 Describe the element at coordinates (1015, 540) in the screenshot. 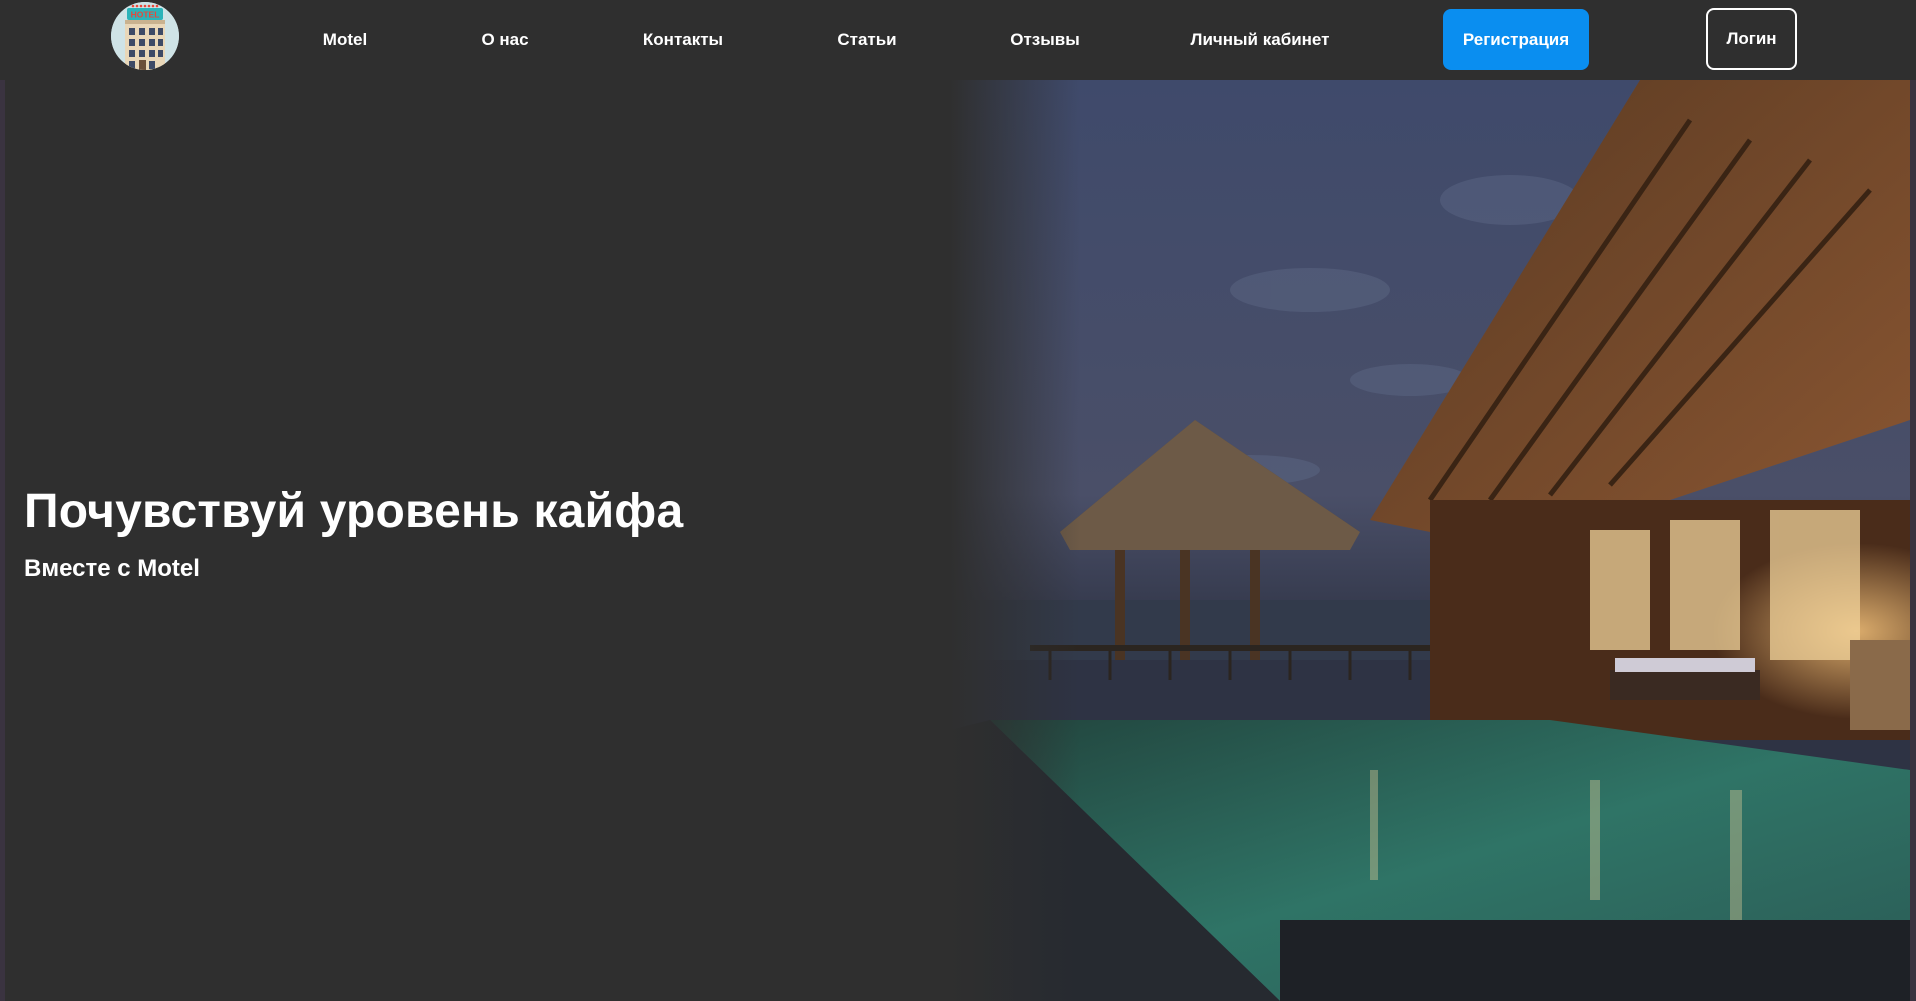

I see `hero-image-fade` at that location.